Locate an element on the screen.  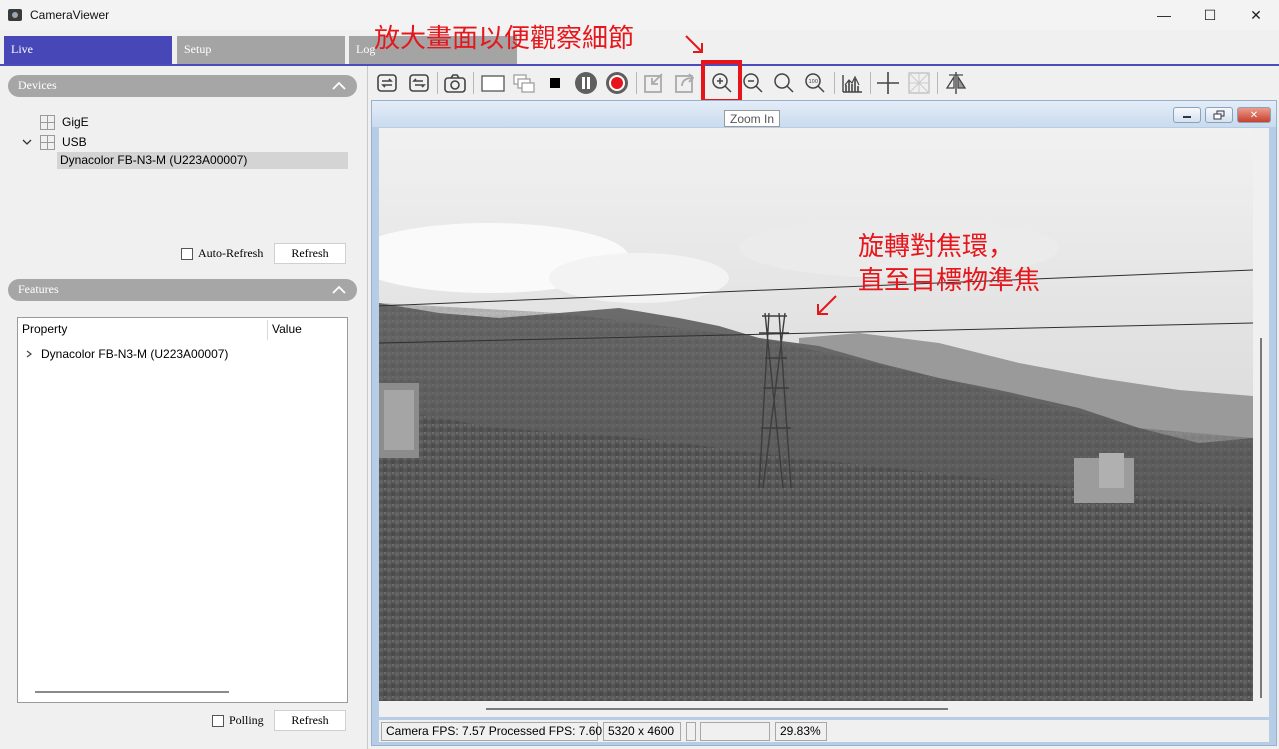
arrow-down-right-icon is located at coordinates (694, 44).